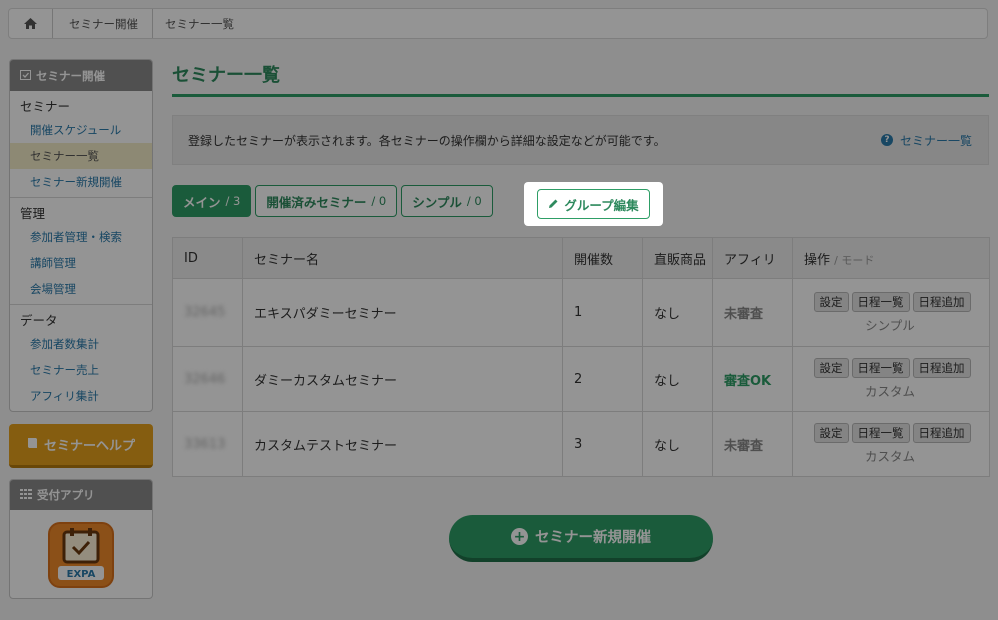 This screenshot has width=998, height=620. Describe the element at coordinates (748, 381) in the screenshot. I see `affiliate-status: 審査OK` at that location.